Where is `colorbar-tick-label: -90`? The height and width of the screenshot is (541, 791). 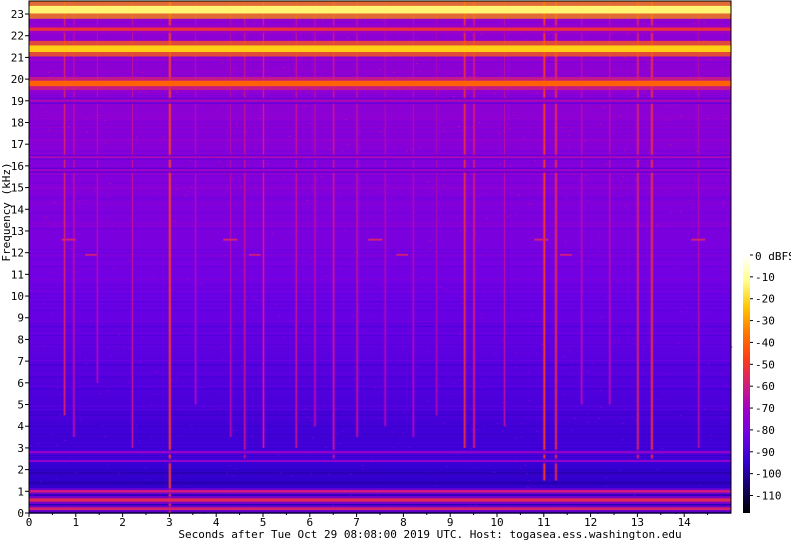 colorbar-tick-label: -90 is located at coordinates (765, 452).